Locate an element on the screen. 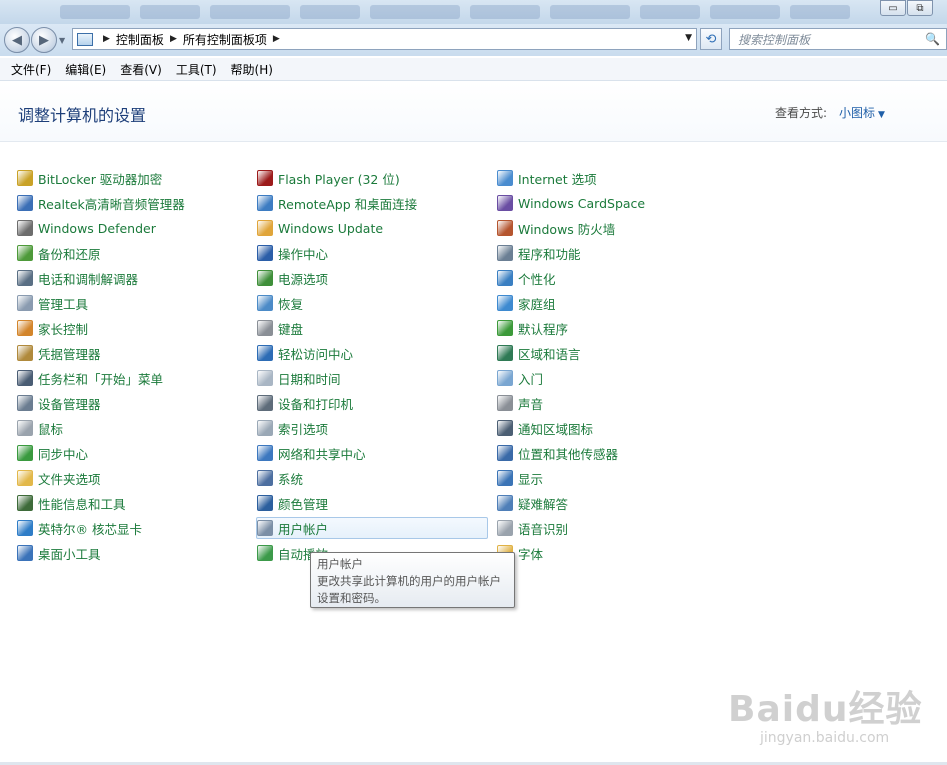  cp-item-firewall: Windows 防火墙 is located at coordinates (556, 228).